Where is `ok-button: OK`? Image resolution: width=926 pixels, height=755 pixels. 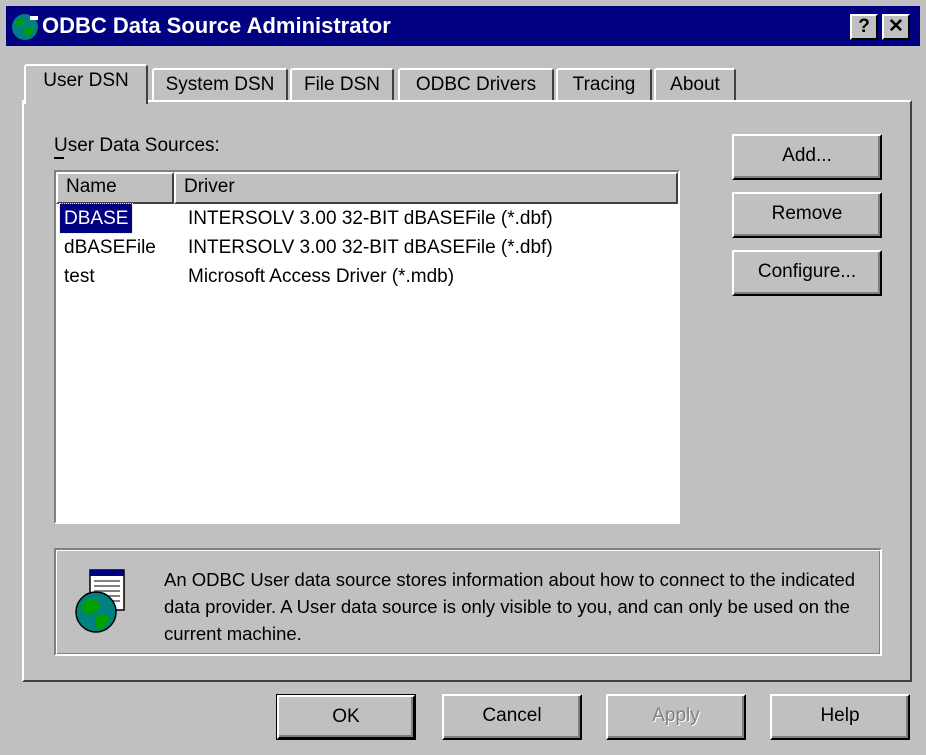
ok-button: OK is located at coordinates (346, 717).